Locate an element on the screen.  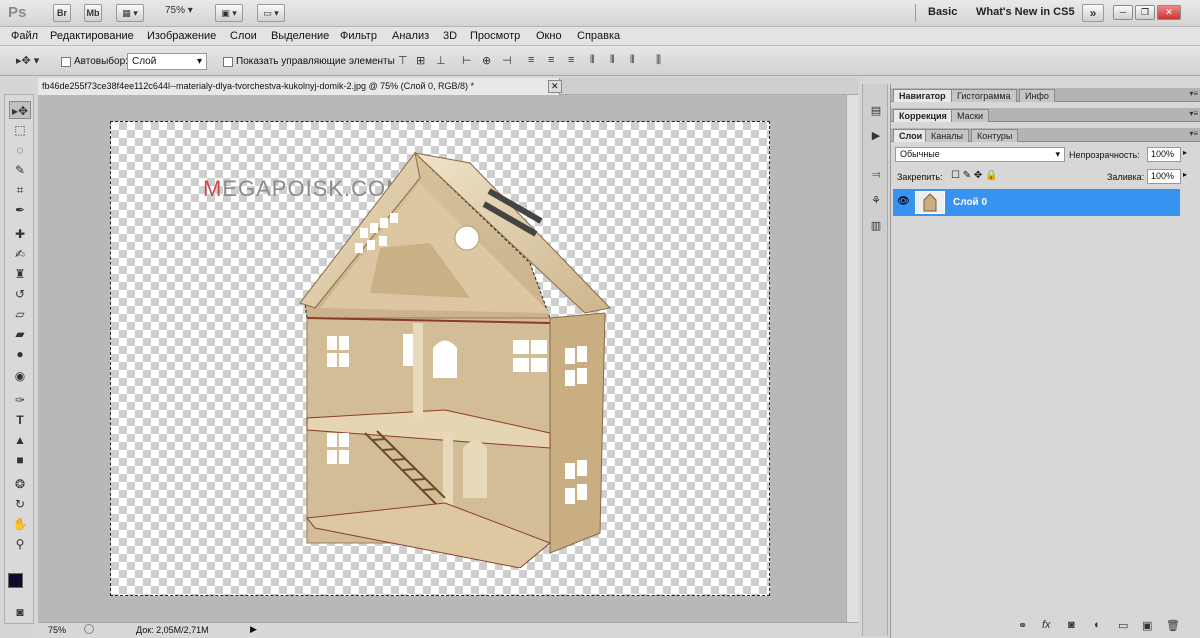
3d-rotate-tool-icon: ❂ is located at coordinates (20, 484).